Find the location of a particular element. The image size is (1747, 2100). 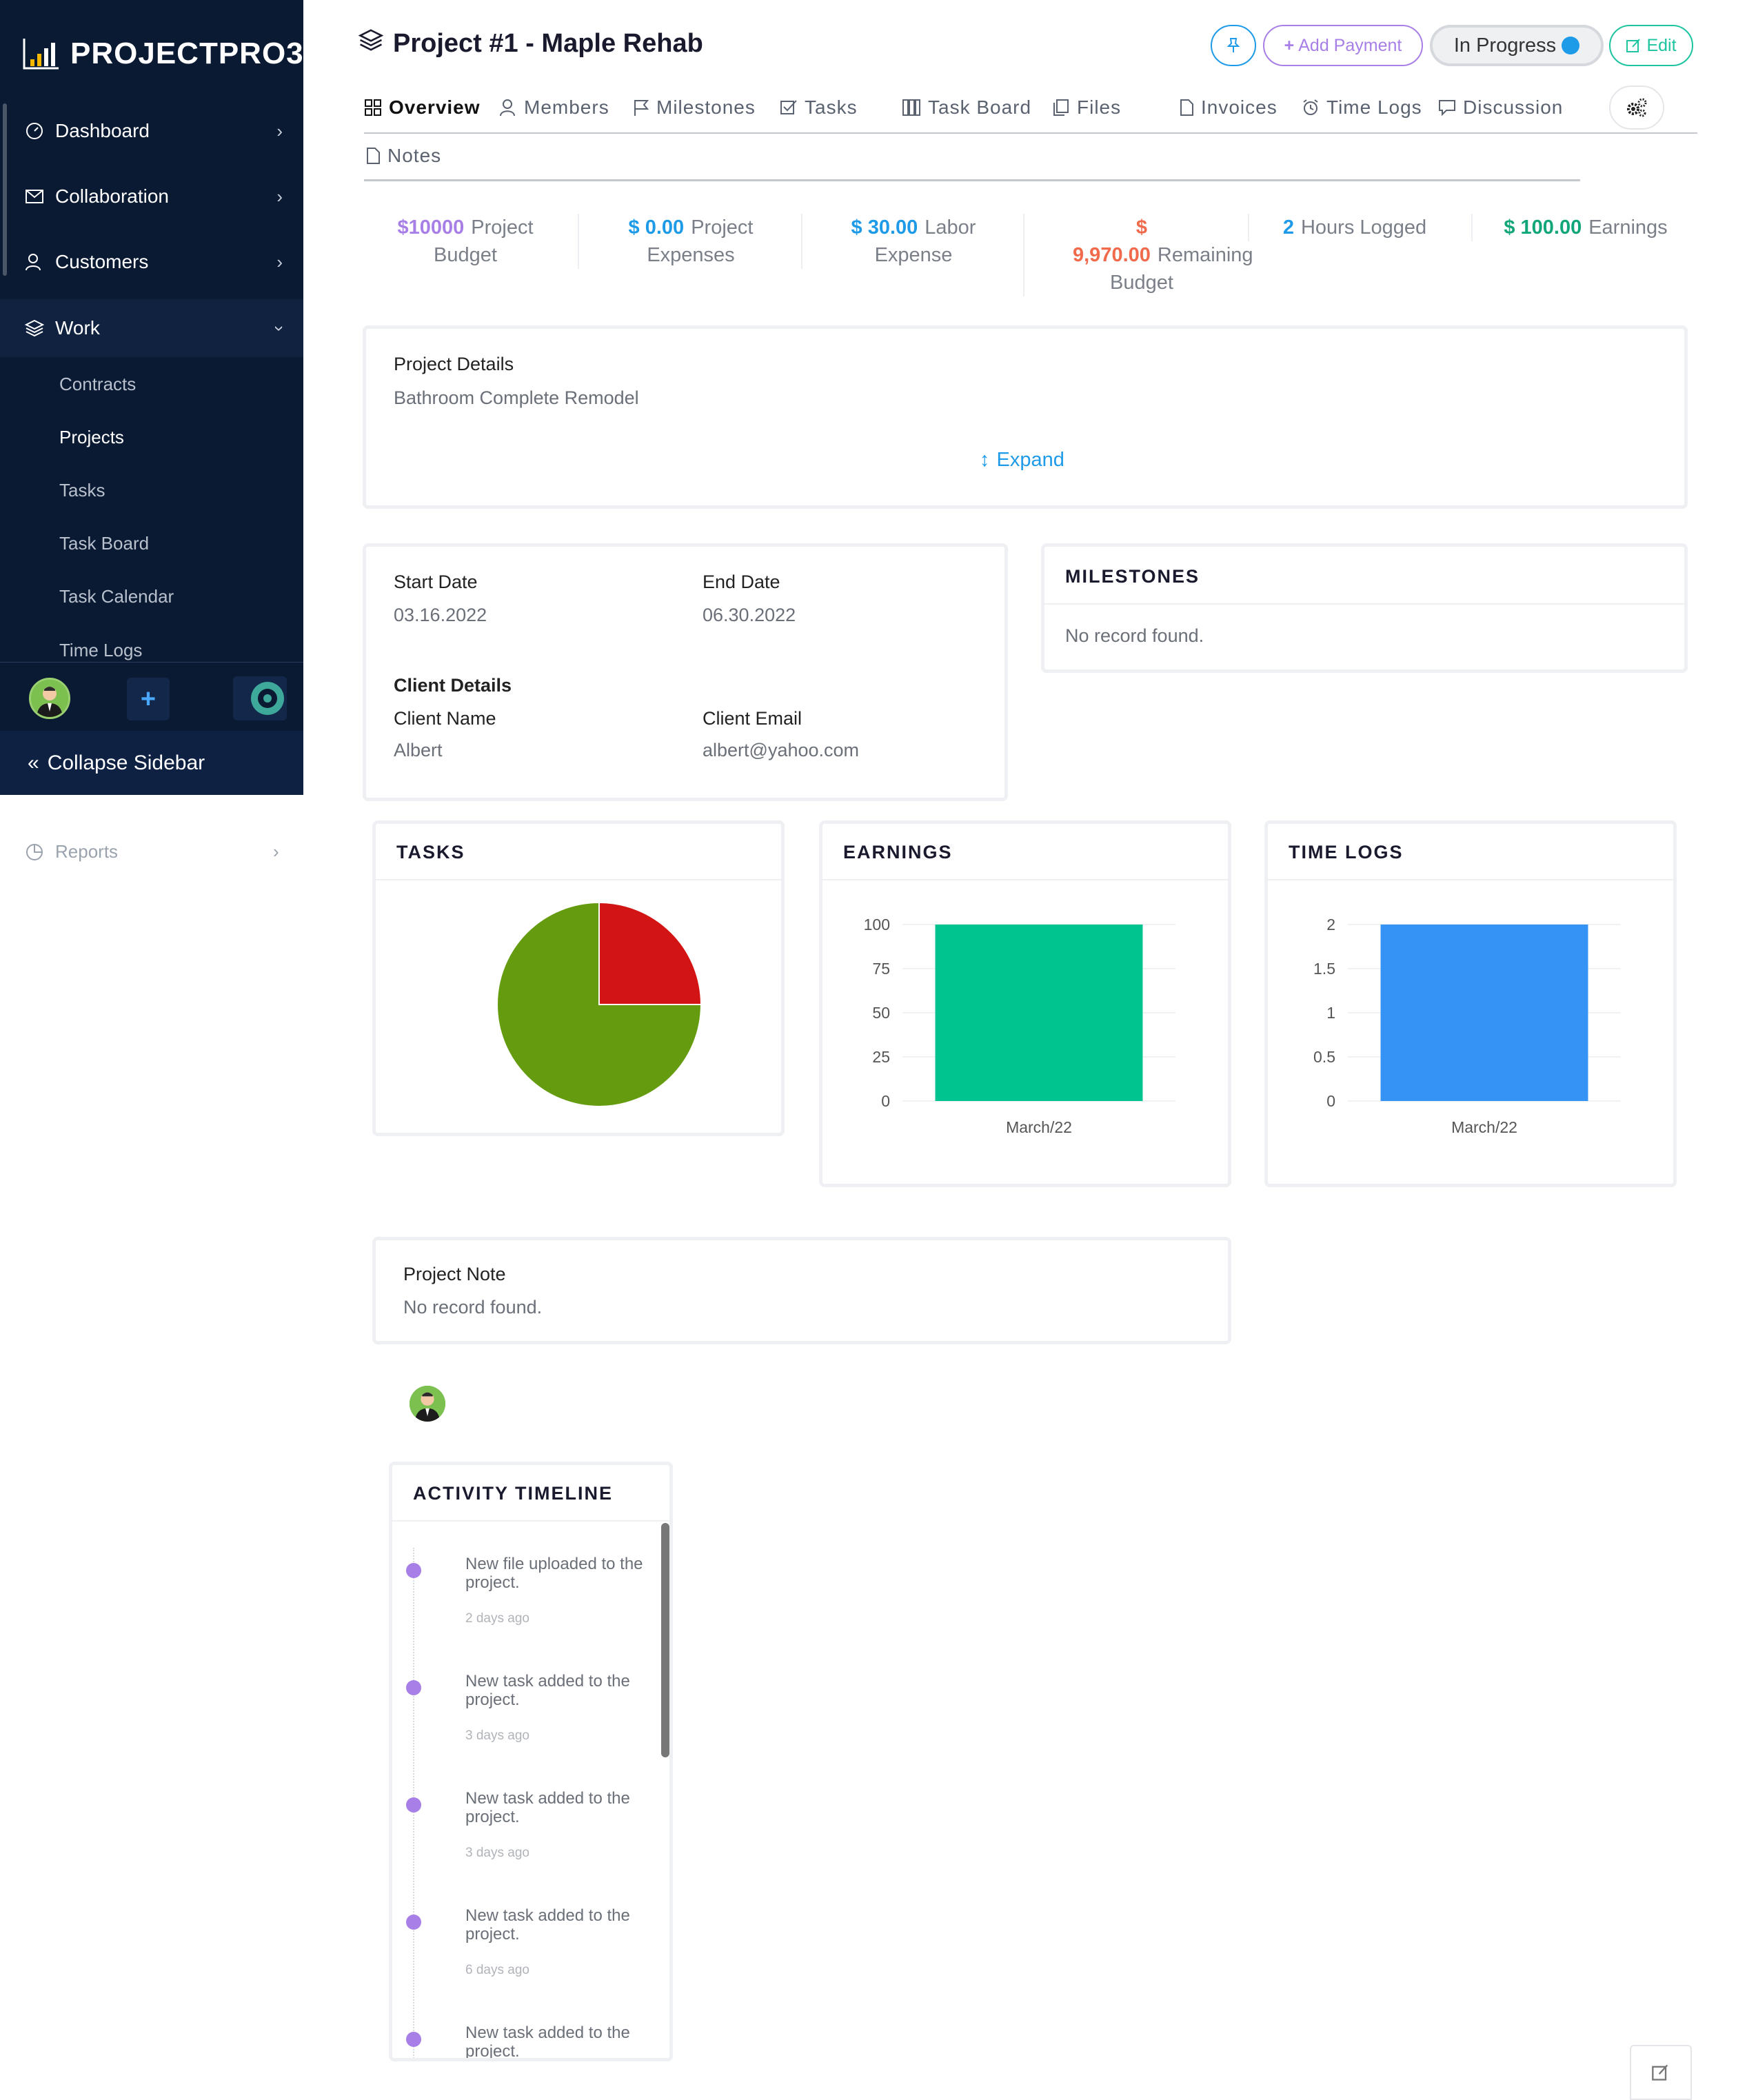

y-tick-label: 0 is located at coordinates (1330, 1101).